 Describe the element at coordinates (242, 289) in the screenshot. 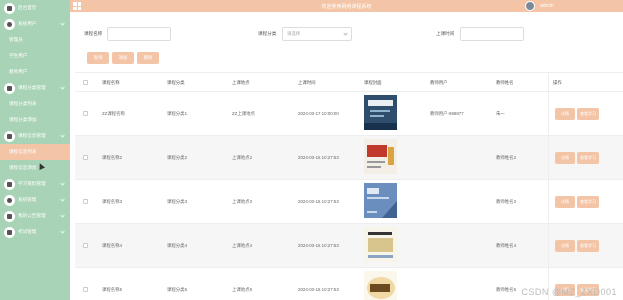

I see `cell-place: 上课地点5` at that location.